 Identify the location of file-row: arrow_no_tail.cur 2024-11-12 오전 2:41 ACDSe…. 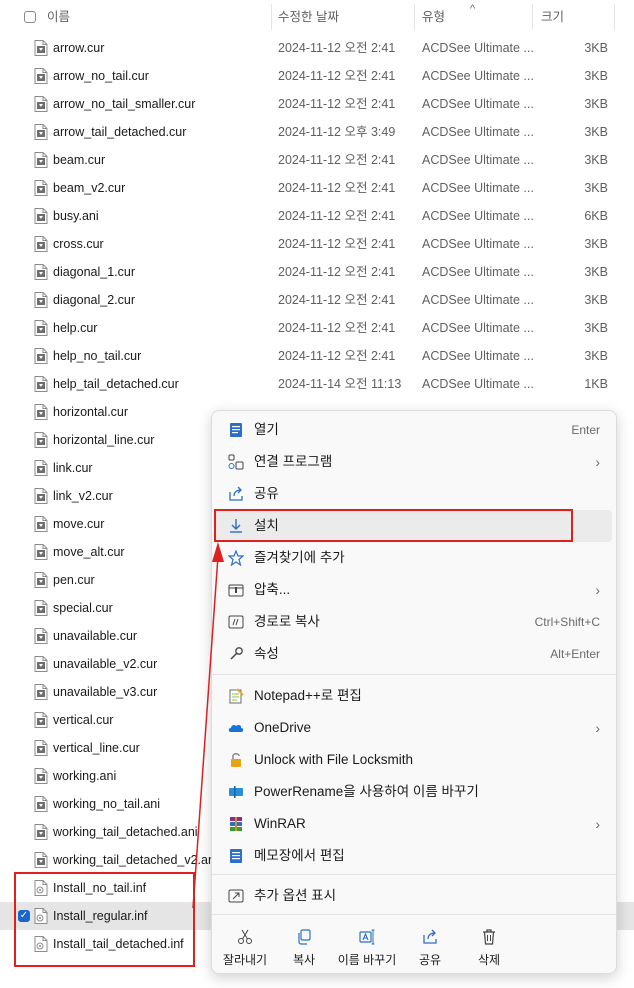
(317, 76).